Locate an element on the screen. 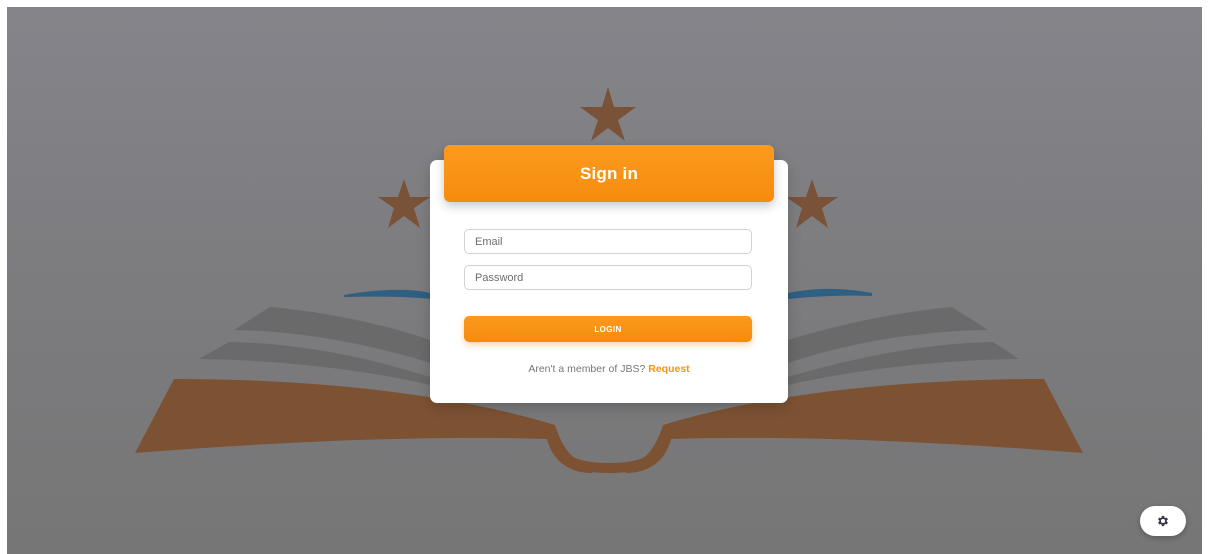 The height and width of the screenshot is (554, 1208). star-right-icon is located at coordinates (812, 203).